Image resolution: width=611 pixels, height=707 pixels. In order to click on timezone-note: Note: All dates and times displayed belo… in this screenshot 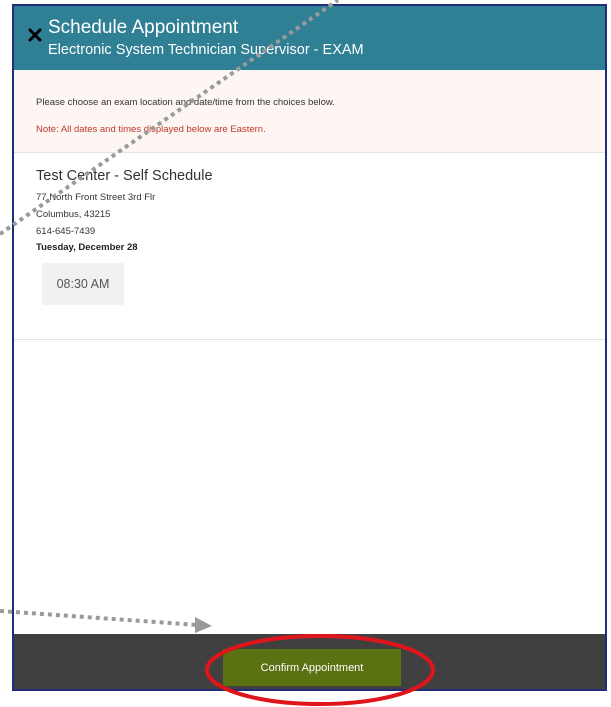, I will do `click(151, 129)`.